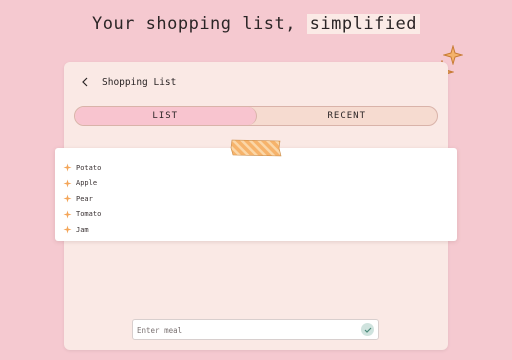  I want to click on meal-input-box, so click(255, 329).